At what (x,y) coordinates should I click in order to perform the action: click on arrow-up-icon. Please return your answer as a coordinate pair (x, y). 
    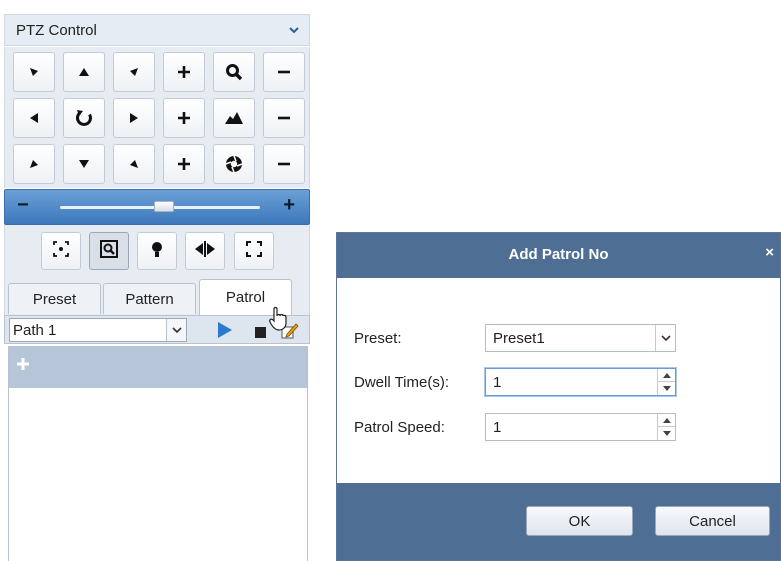
    Looking at the image, I should click on (84, 72).